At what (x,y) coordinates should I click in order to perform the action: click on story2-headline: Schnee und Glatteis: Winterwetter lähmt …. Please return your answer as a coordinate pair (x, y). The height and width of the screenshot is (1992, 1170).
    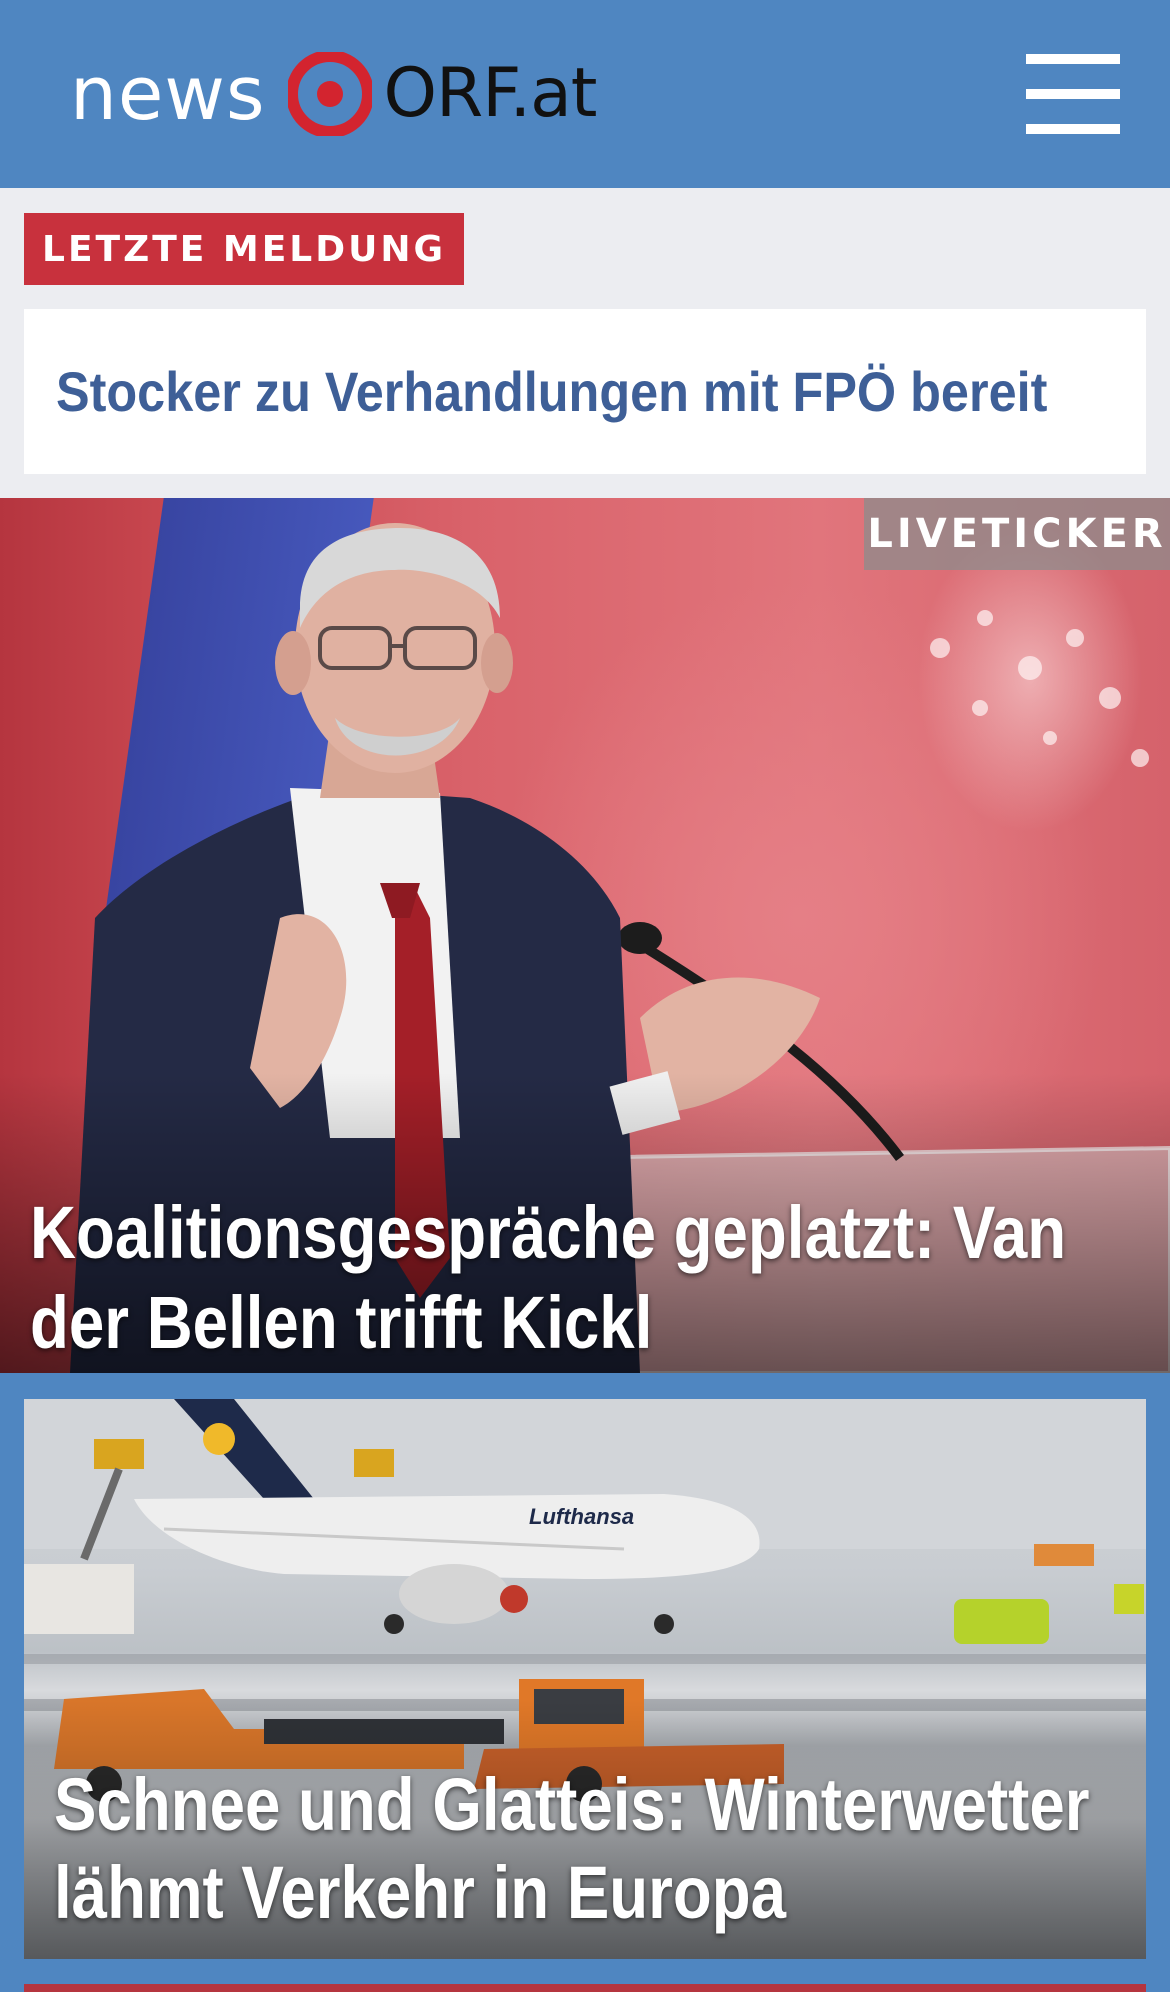
    Looking at the image, I should click on (572, 1848).